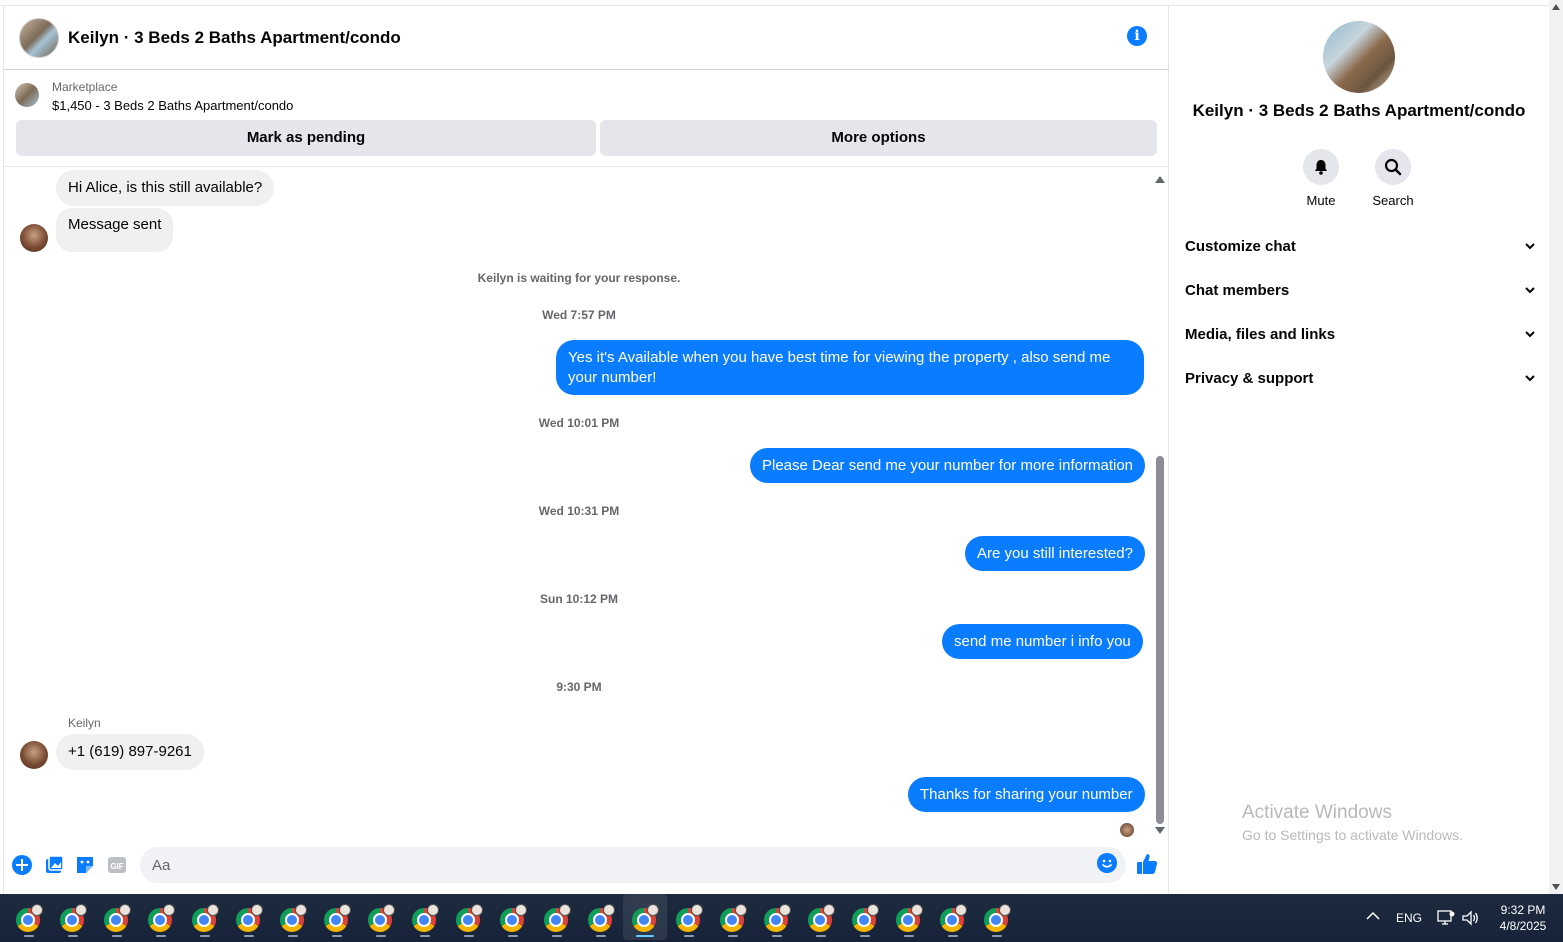 Image resolution: width=1563 pixels, height=942 pixels. Describe the element at coordinates (1026, 794) in the screenshot. I see `outgoing-message: Thanks for sharing your number` at that location.